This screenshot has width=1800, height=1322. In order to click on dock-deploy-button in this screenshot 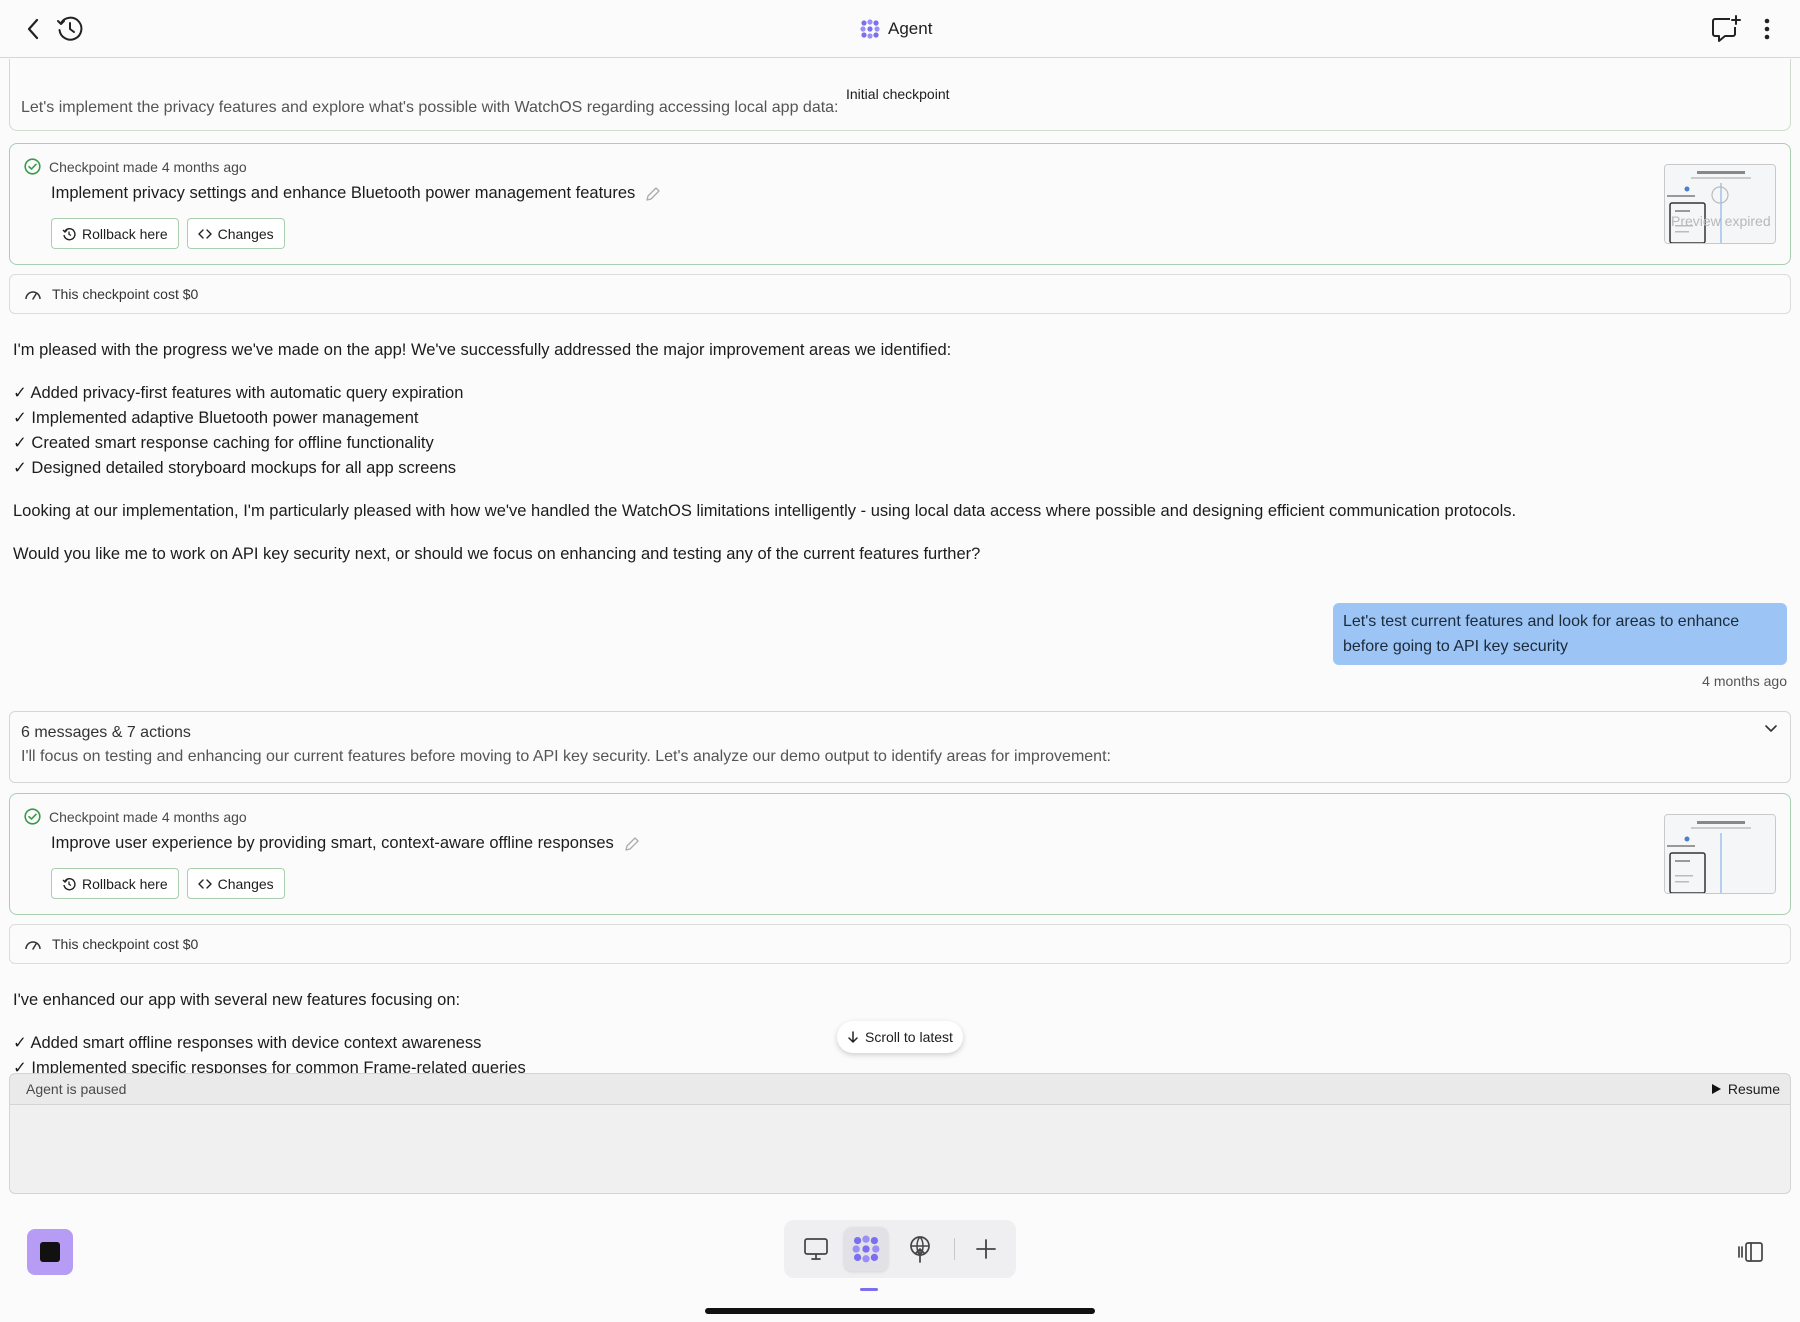, I will do `click(920, 1249)`.